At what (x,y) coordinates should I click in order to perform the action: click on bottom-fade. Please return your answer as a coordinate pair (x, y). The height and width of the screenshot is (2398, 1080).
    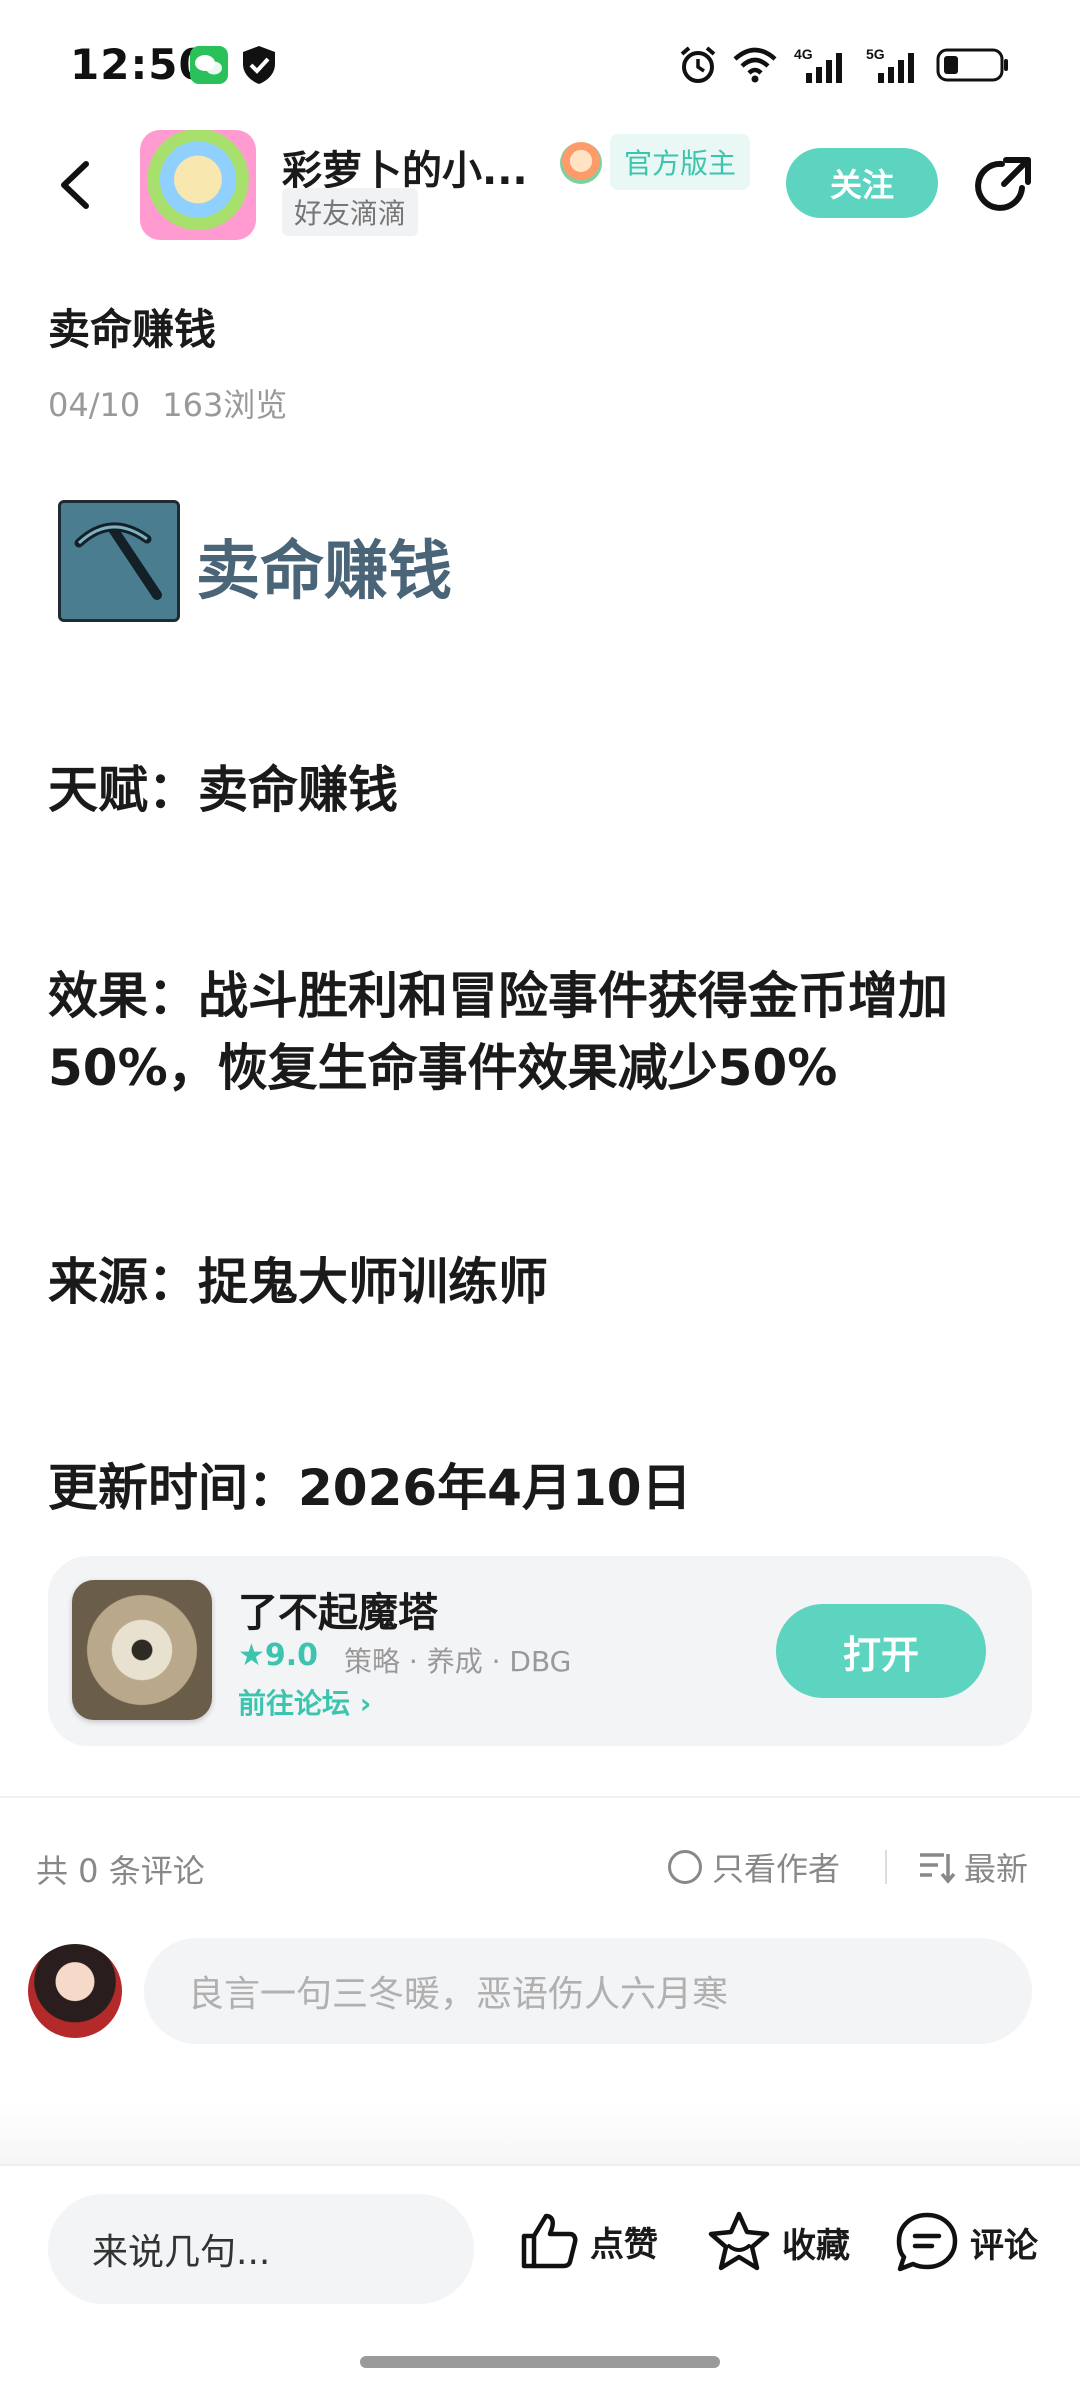
    Looking at the image, I should click on (540, 2132).